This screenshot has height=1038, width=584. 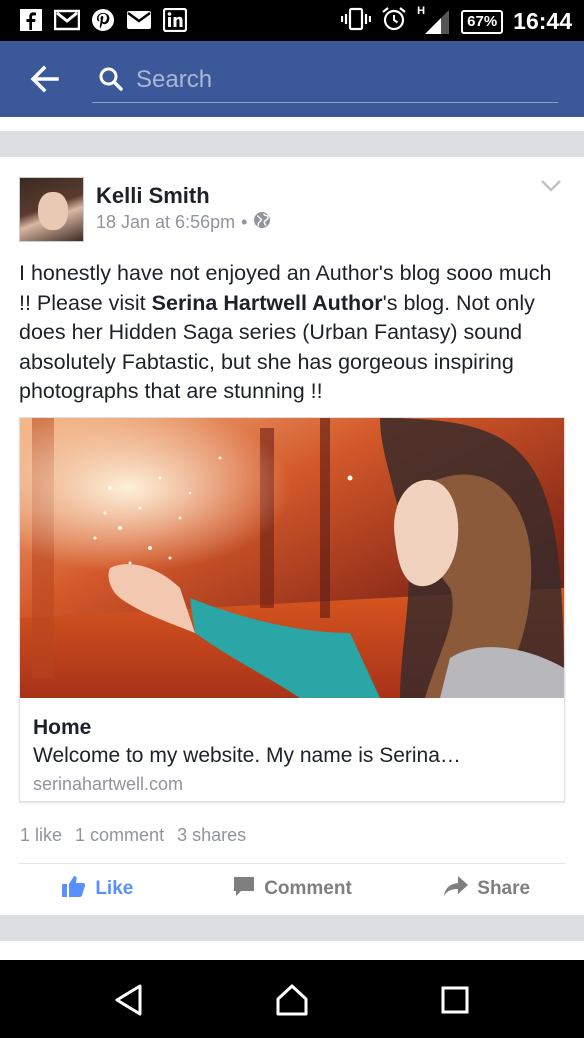 What do you see at coordinates (292, 124) in the screenshot?
I see `feed-spacer` at bounding box center [292, 124].